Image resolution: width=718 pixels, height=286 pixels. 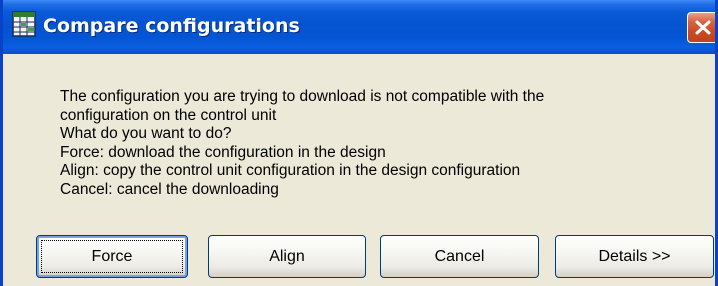 I want to click on details-button: Details >>, so click(x=634, y=256).